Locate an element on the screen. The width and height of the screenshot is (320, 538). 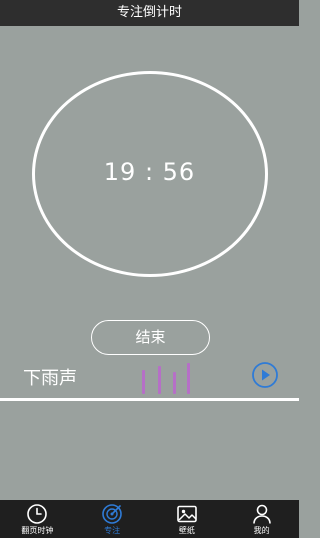
page-title: 专注倒计时 is located at coordinates (149, 12).